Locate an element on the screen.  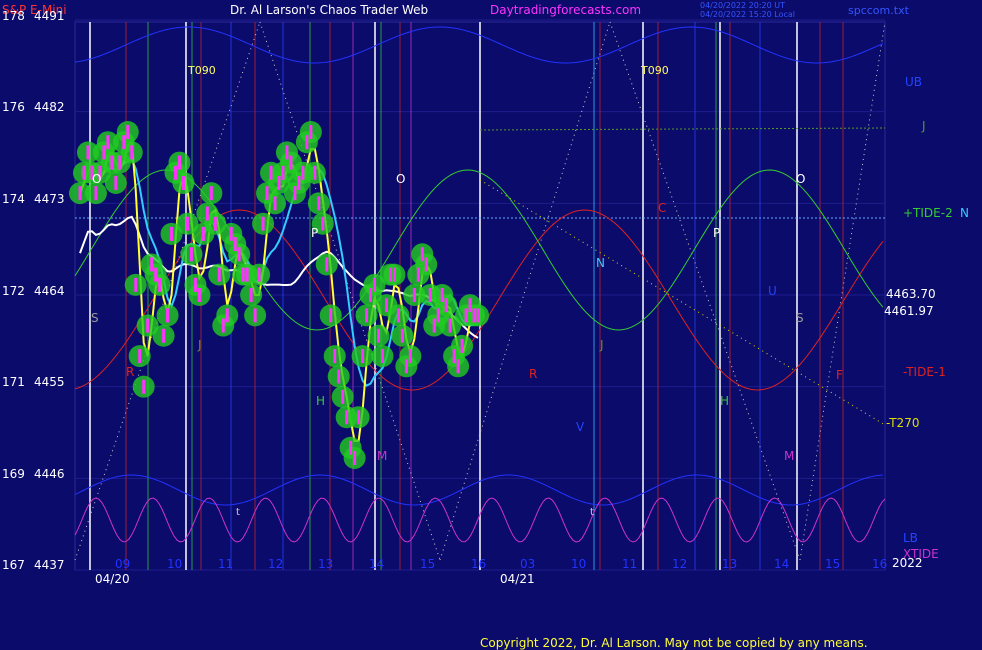
site-link: Daytradingforecasts.com is located at coordinates (565, 10).